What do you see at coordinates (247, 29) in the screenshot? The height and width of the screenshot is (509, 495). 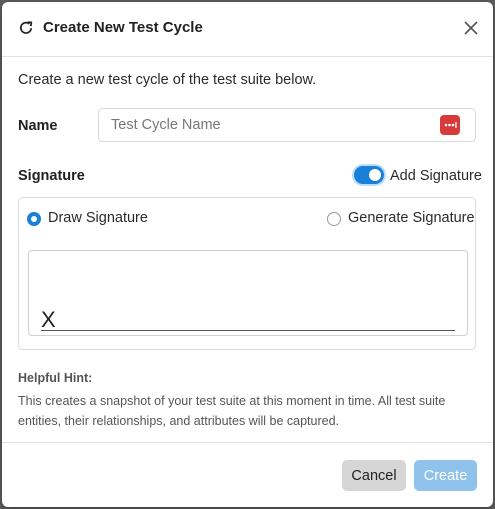 I see `dialog-header: Create New Test Cycle` at bounding box center [247, 29].